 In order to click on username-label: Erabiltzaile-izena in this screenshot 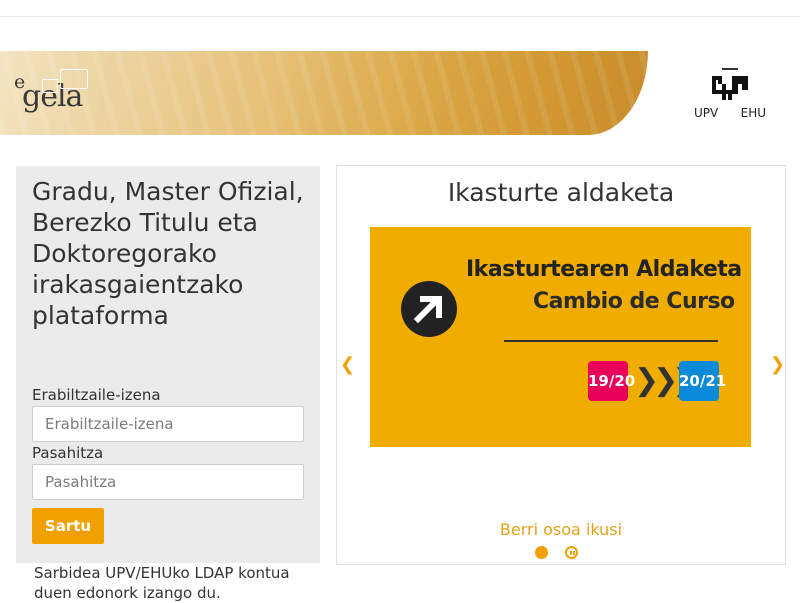, I will do `click(96, 395)`.